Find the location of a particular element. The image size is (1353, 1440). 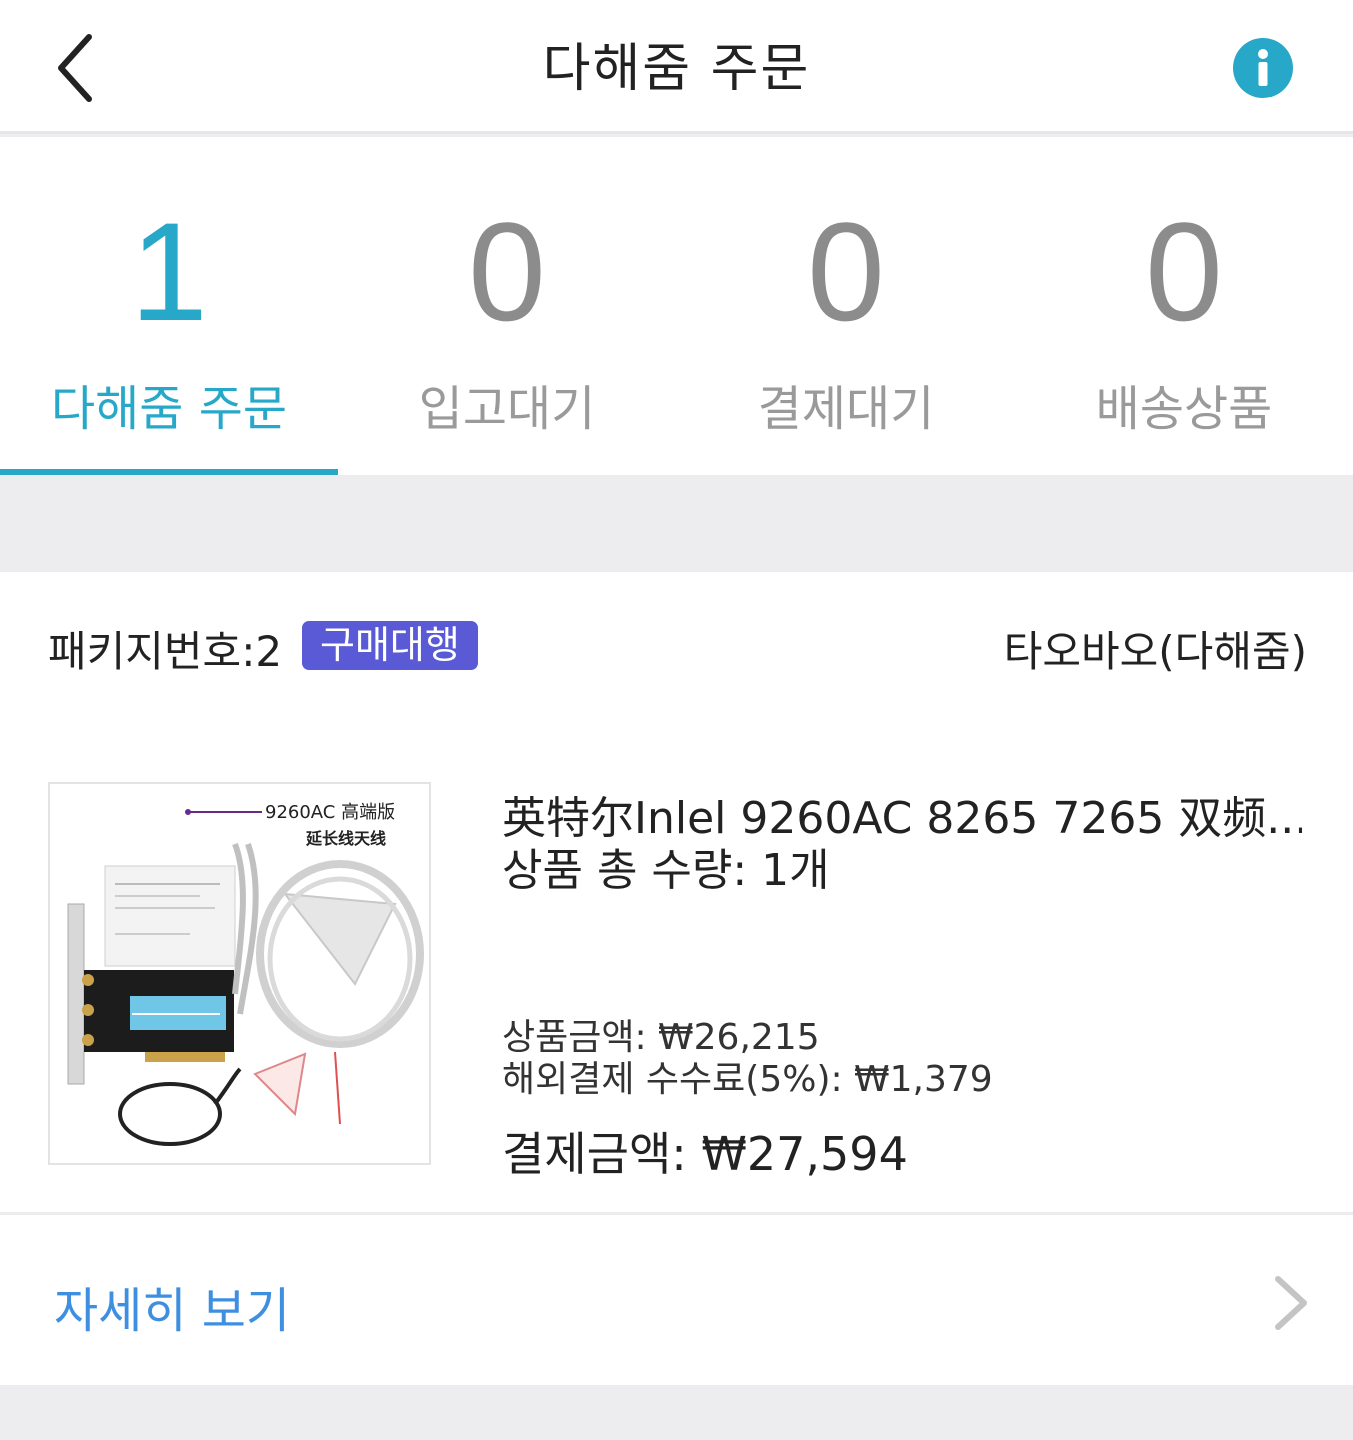

product-quantity: 상품 총 수량: 1개 is located at coordinates (666, 870).